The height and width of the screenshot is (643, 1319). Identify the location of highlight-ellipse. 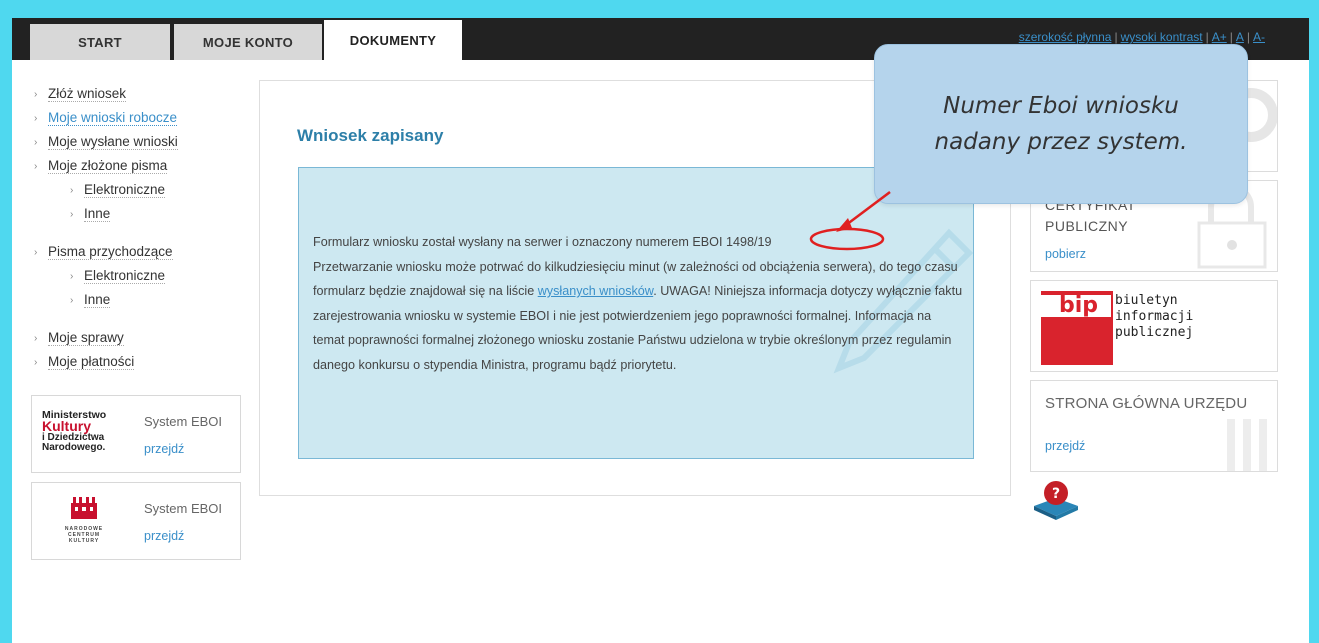
(847, 239).